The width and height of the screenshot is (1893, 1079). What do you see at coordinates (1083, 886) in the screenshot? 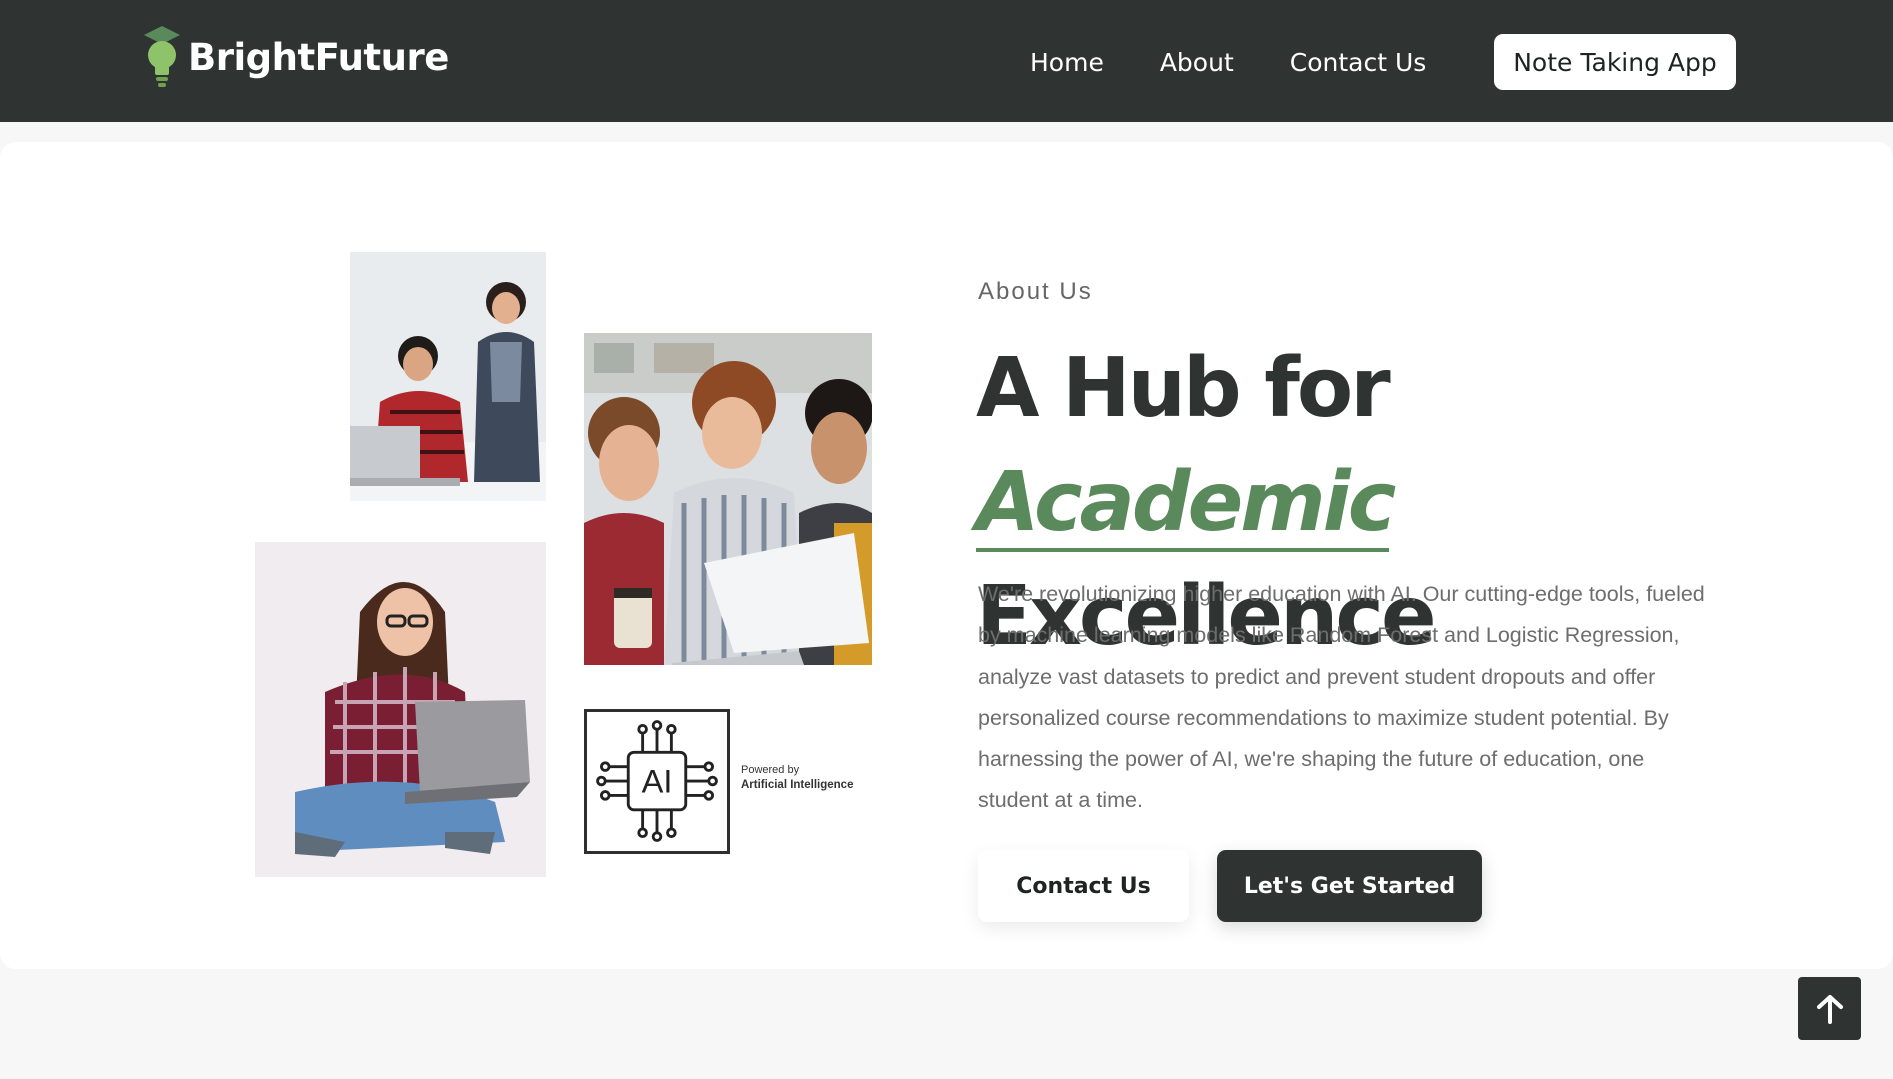
I see `contact-us-button: Contact Us` at bounding box center [1083, 886].